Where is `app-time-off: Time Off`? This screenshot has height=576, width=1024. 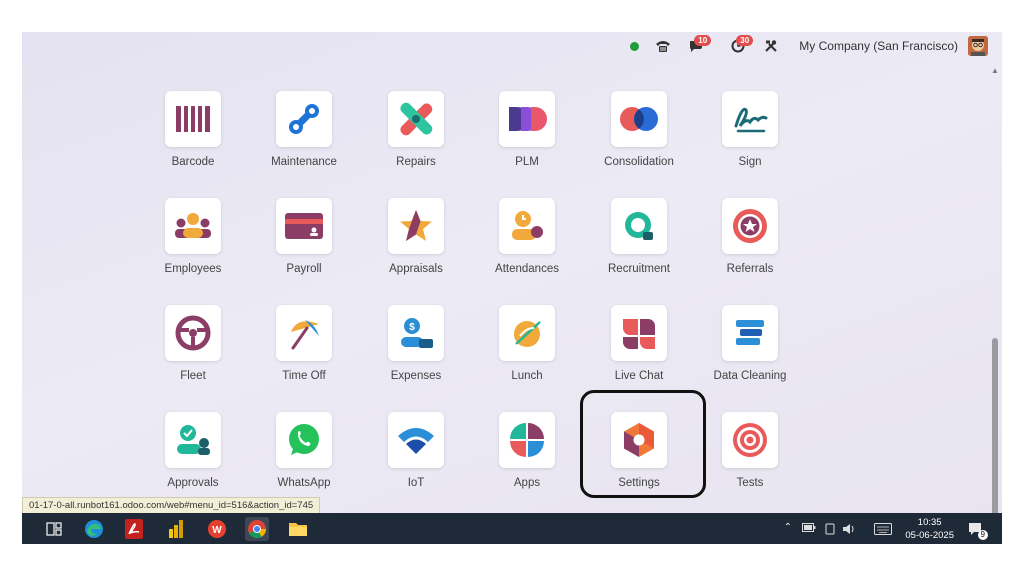
app-time-off: Time Off is located at coordinates (304, 352).